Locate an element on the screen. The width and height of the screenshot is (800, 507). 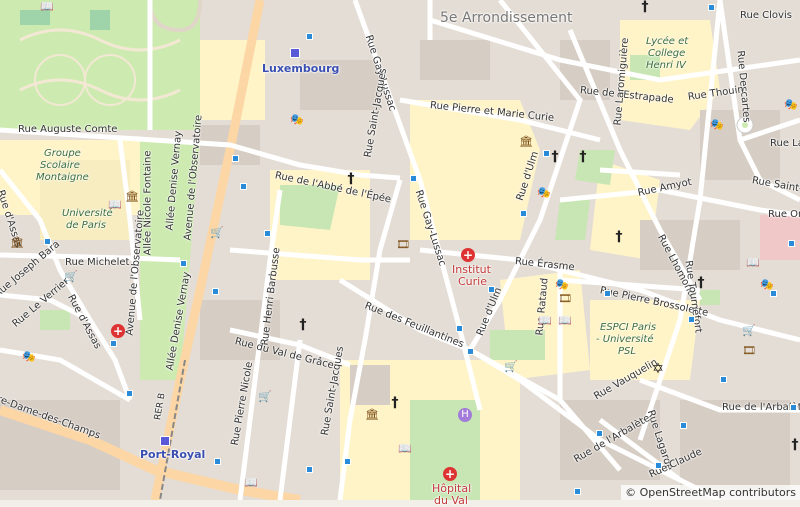
place-label-universite: Université is located at coordinates (87, 213).